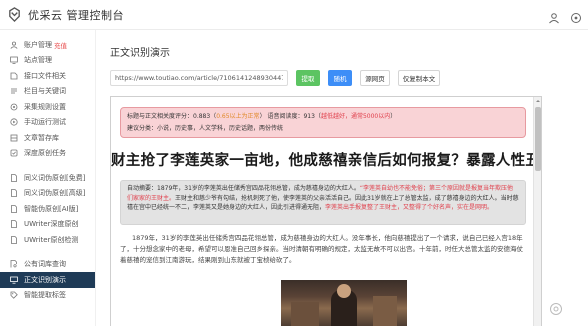  I want to click on page-title: 正文识别演示, so click(140, 53).